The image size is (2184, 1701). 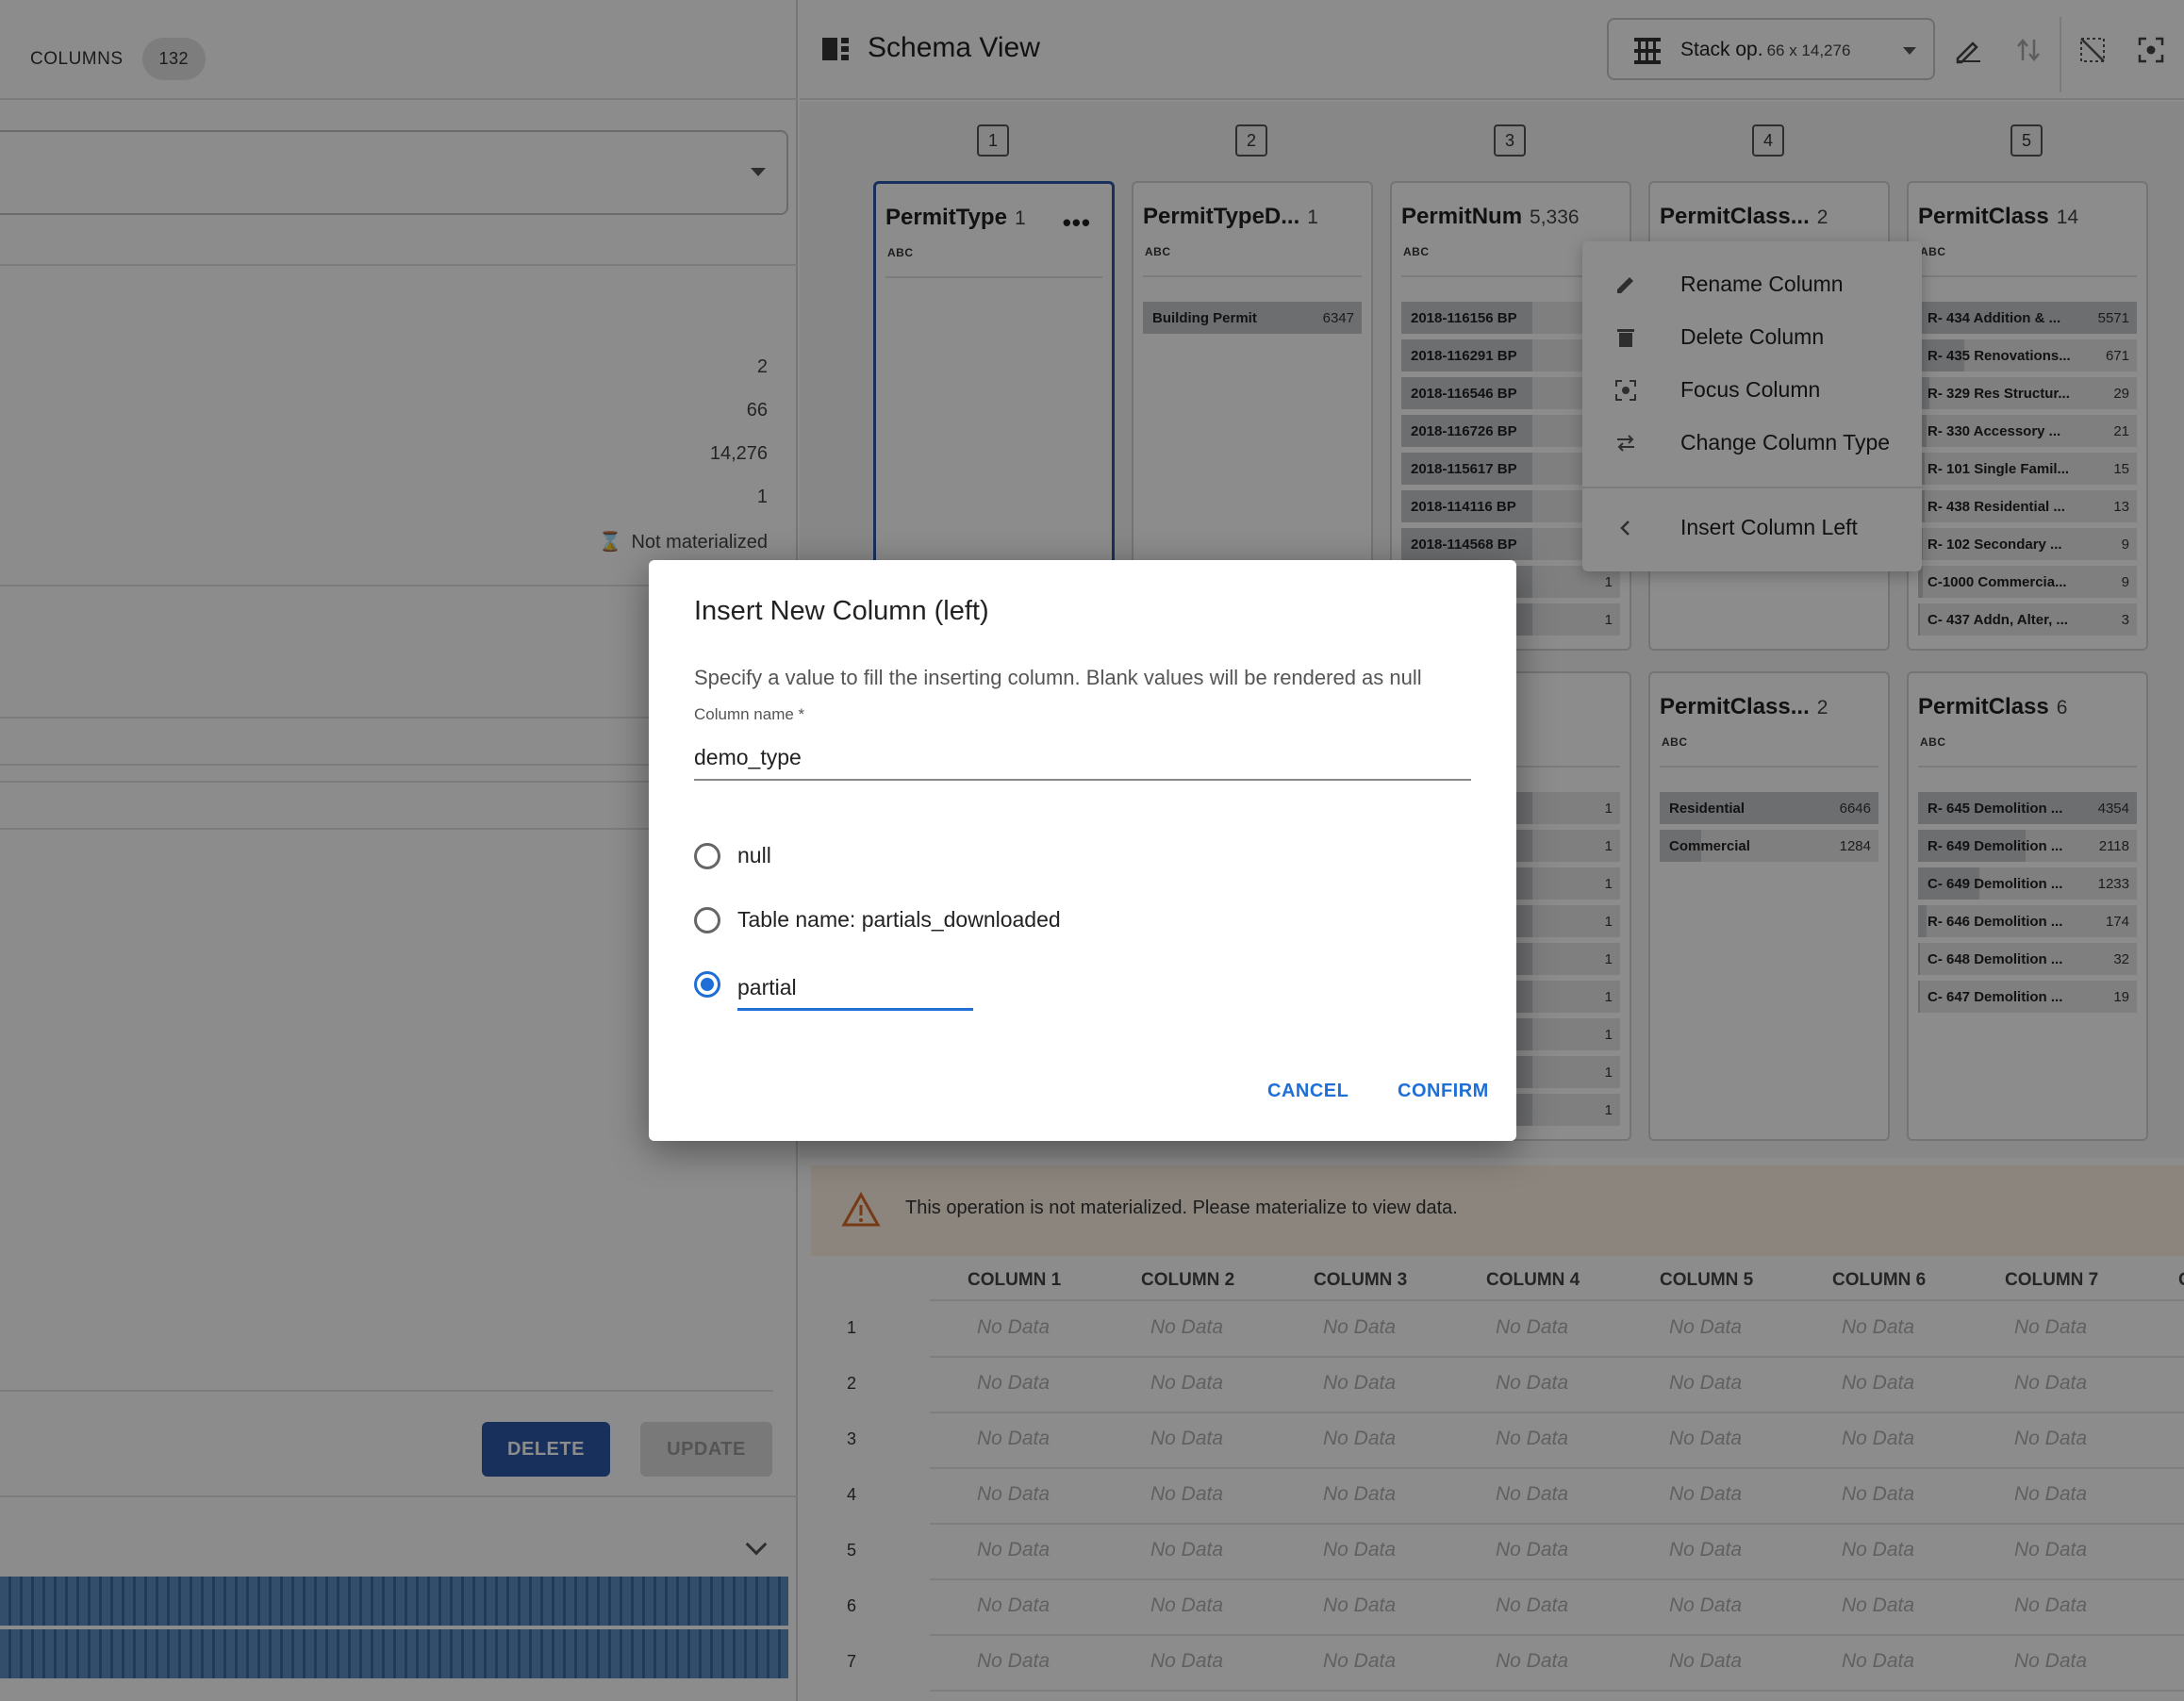 I want to click on column-name-input, so click(x=1082, y=758).